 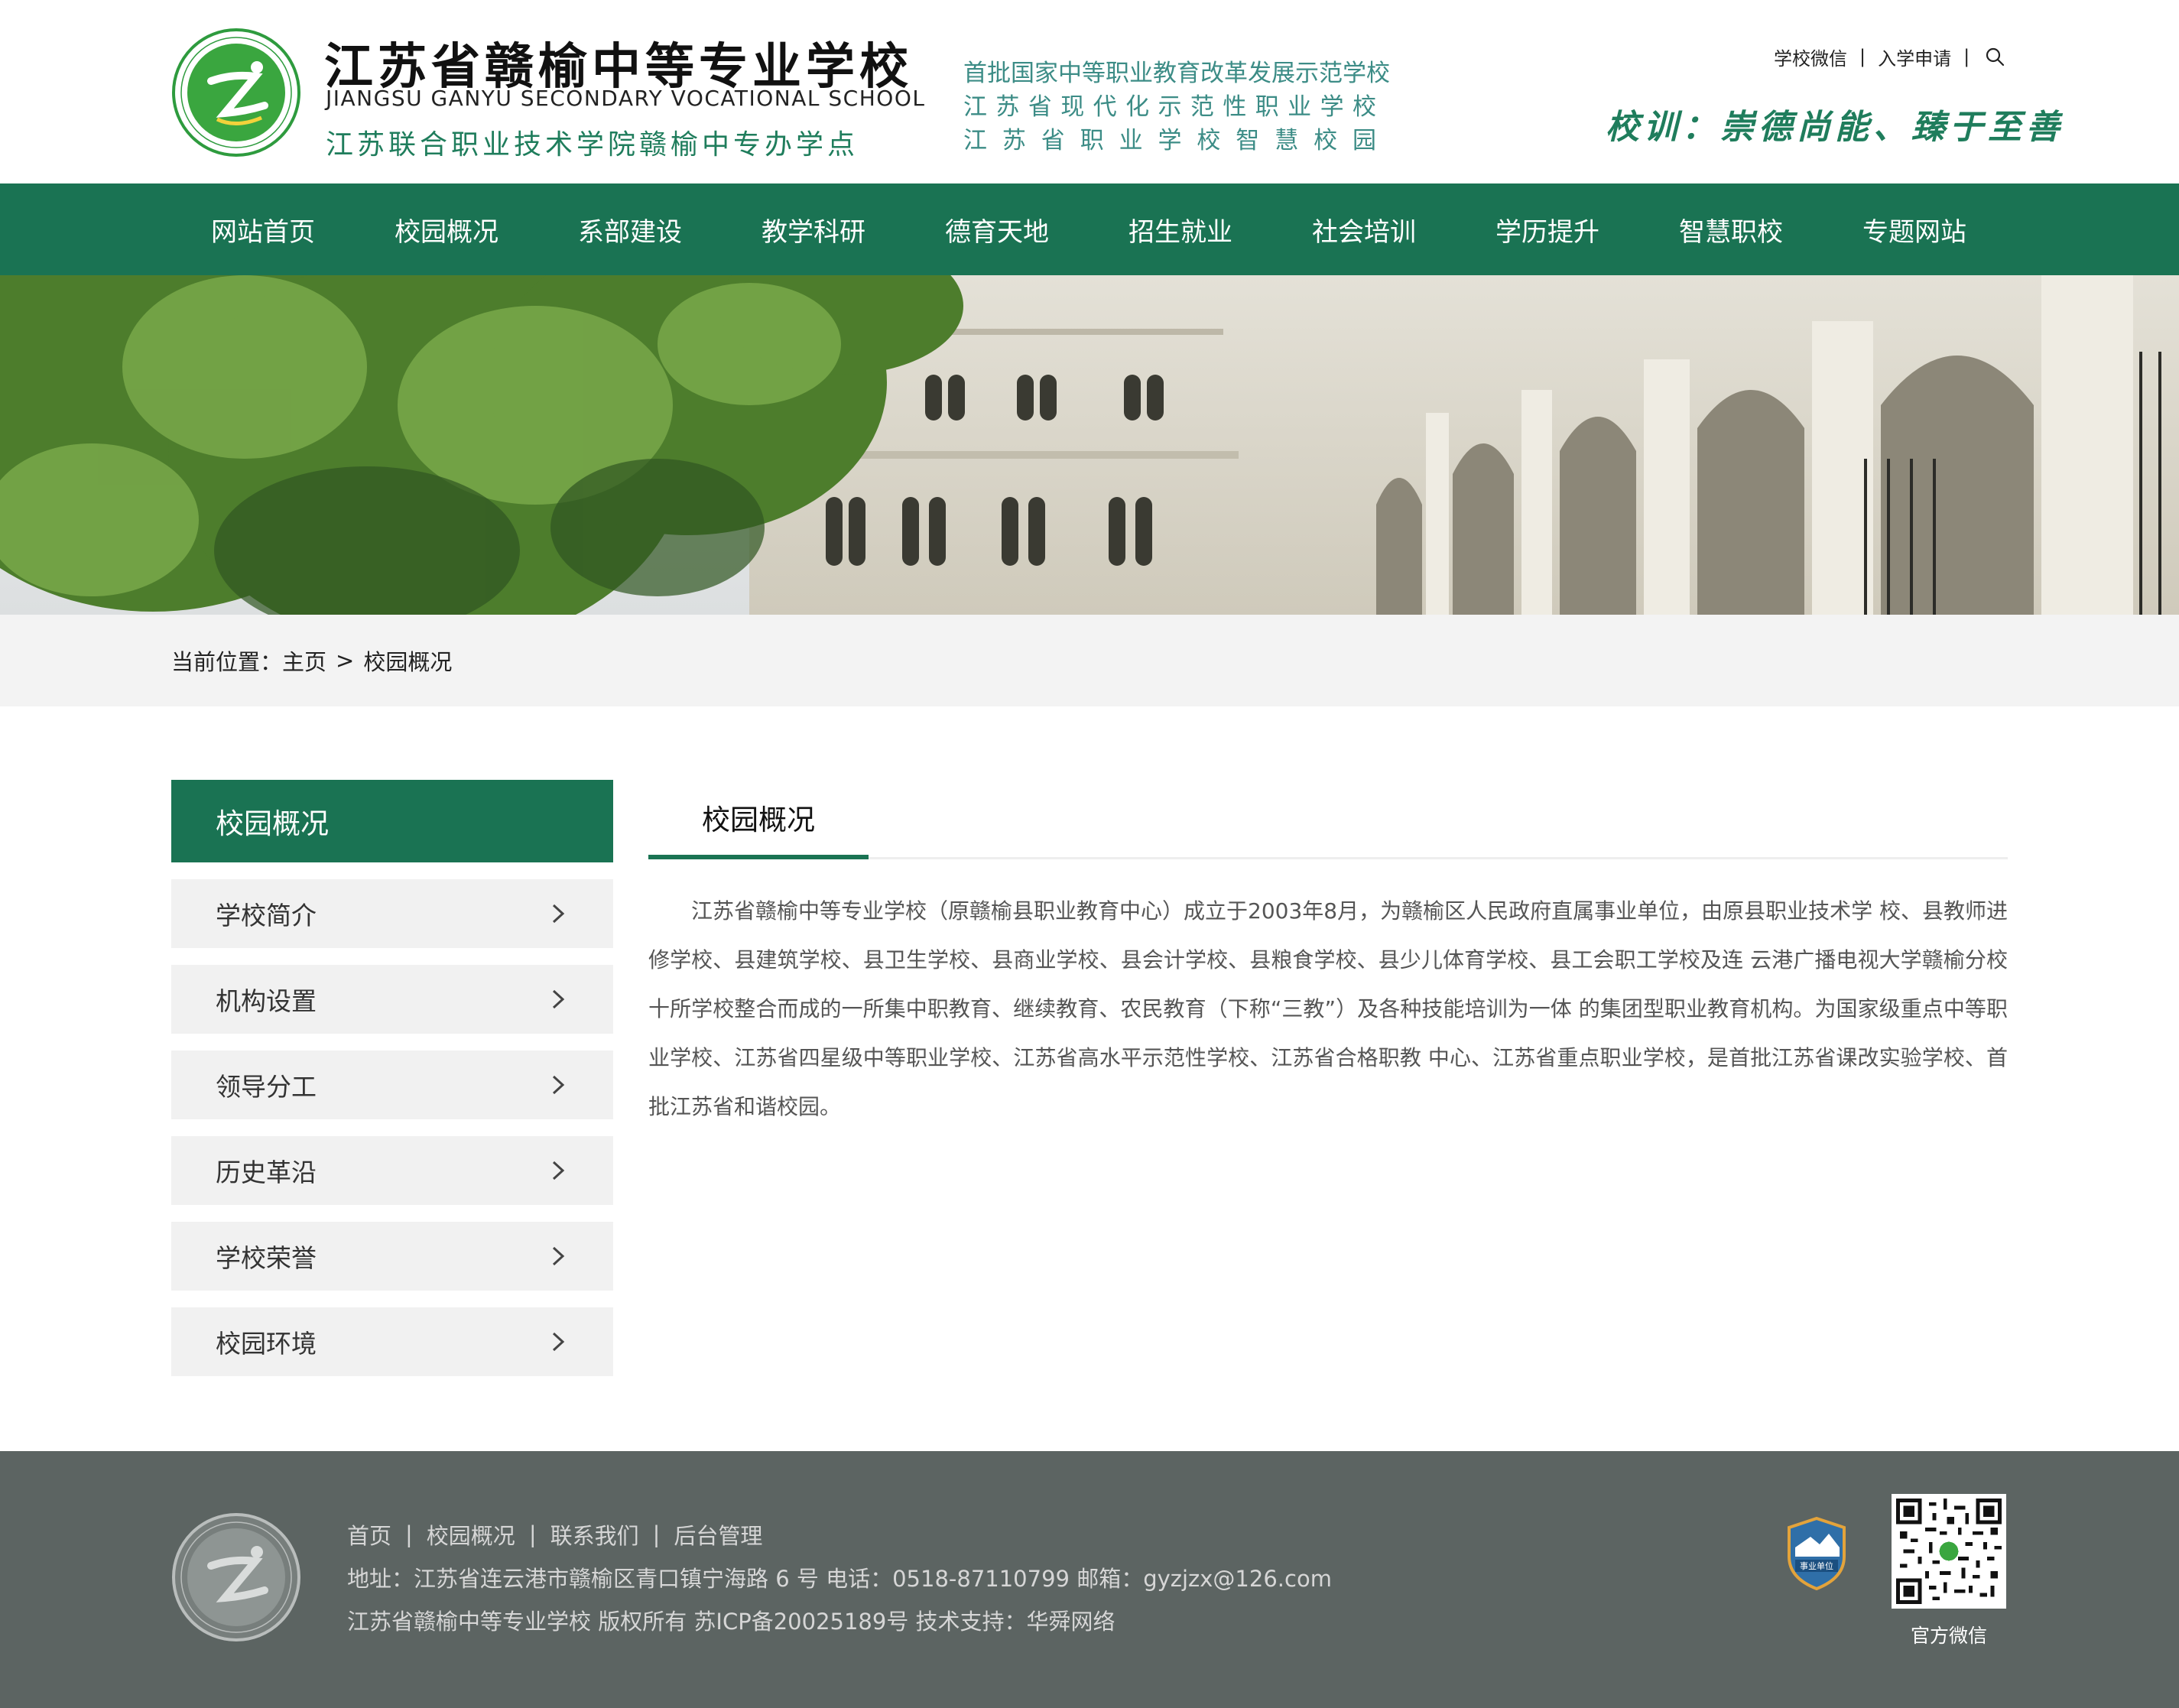 What do you see at coordinates (1994, 56) in the screenshot?
I see `search-icon` at bounding box center [1994, 56].